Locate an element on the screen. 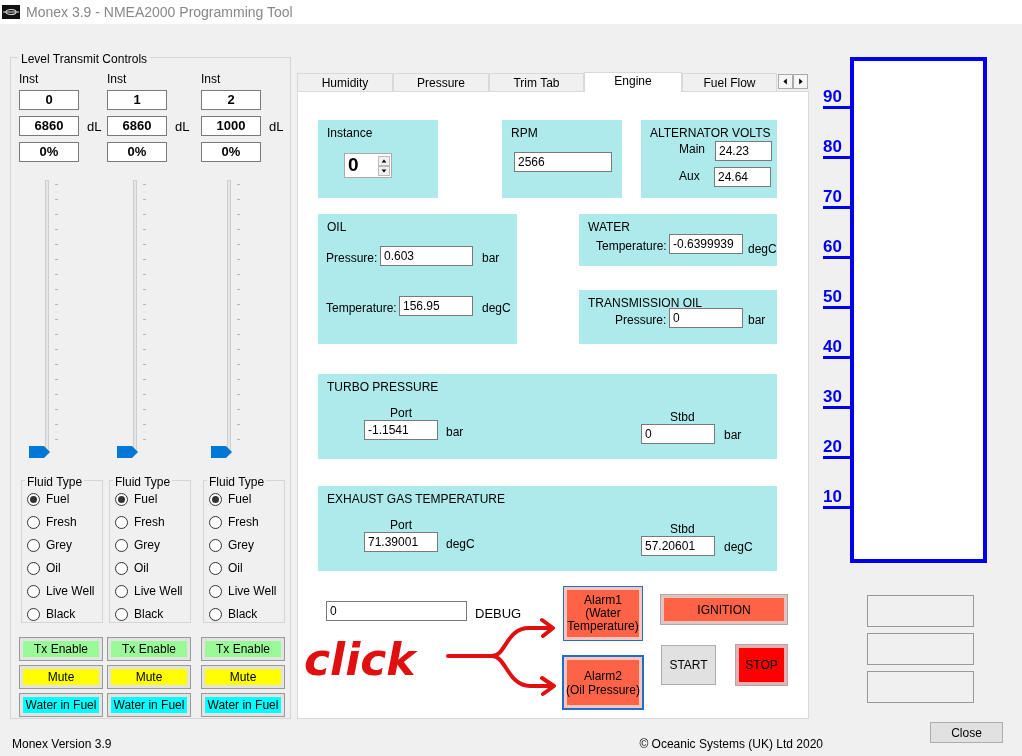 The width and height of the screenshot is (1022, 756). tab: Engine is located at coordinates (633, 82).